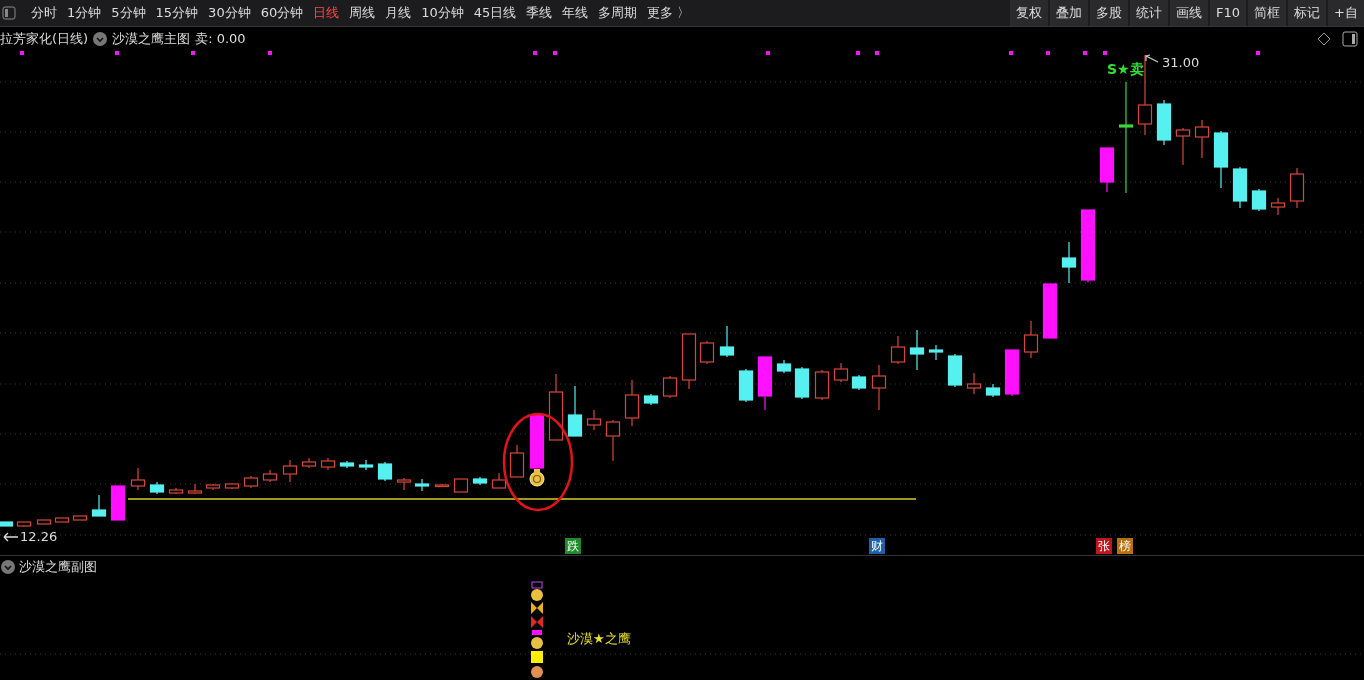 The height and width of the screenshot is (680, 1364). What do you see at coordinates (128, 13) in the screenshot?
I see `period-tab: 5分钟` at bounding box center [128, 13].